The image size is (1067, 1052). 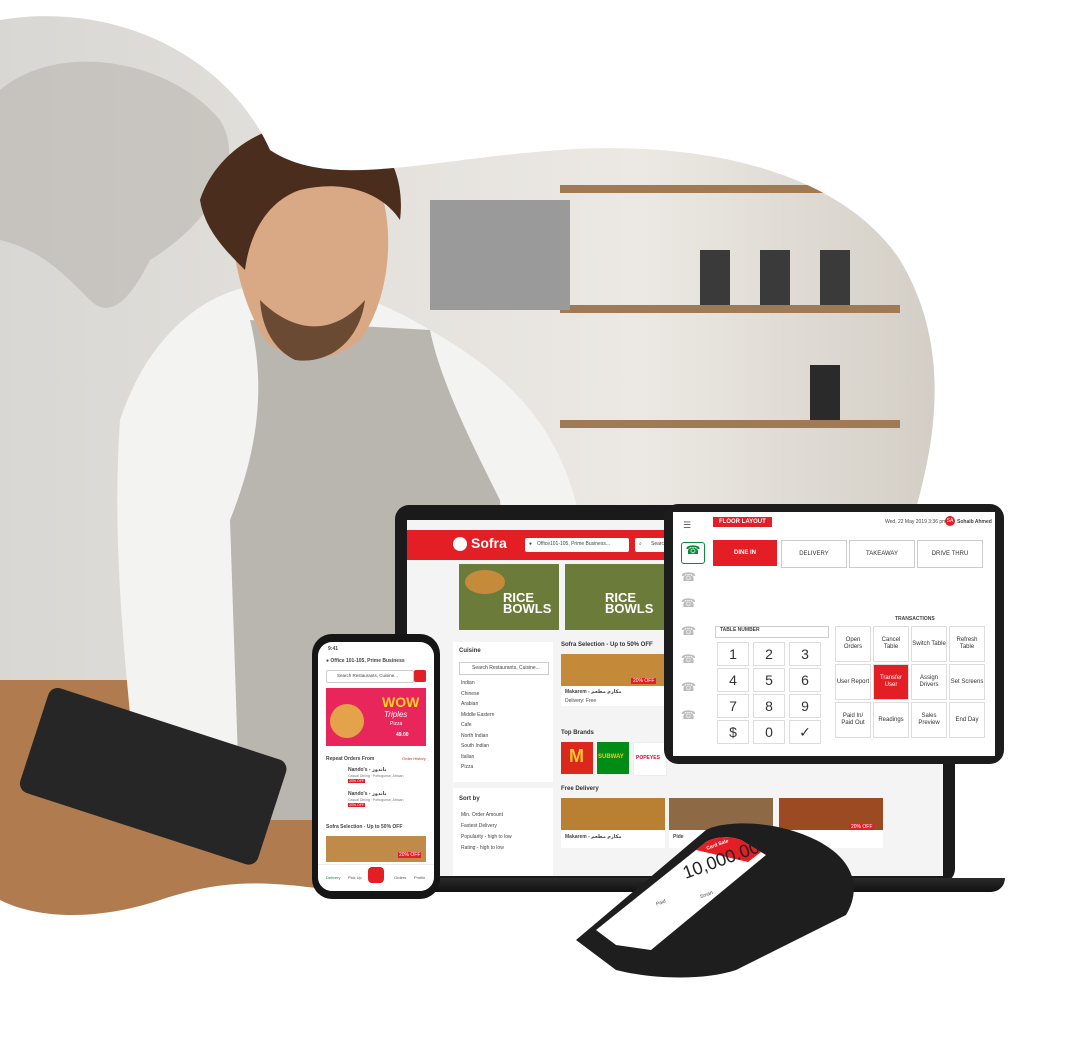 I want to click on restaurant-category: Casual Dining · Portuguese, African, so click(x=376, y=776).